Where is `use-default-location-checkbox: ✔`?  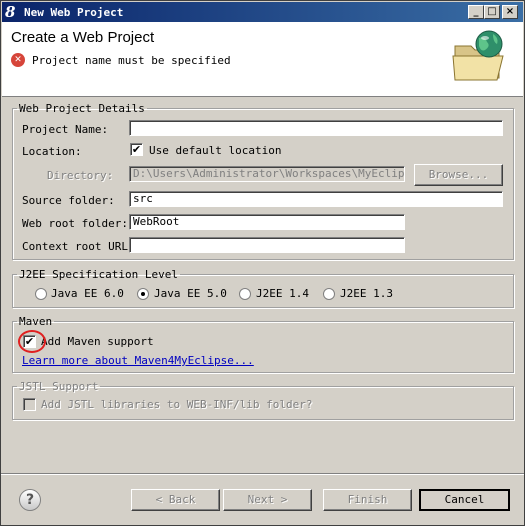
use-default-location-checkbox: ✔ is located at coordinates (136, 149).